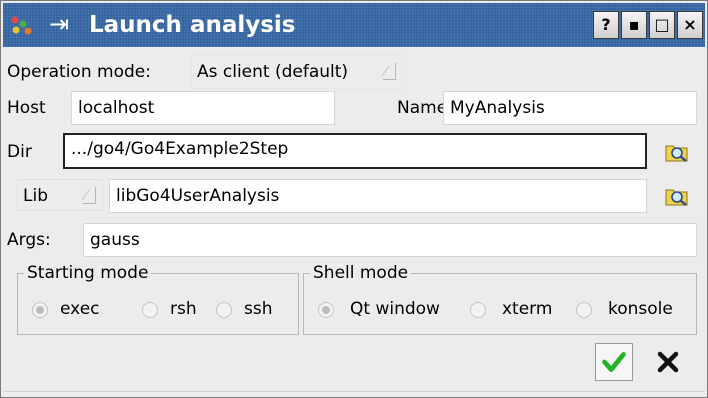 The height and width of the screenshot is (398, 708). I want to click on radio-qt-window, so click(326, 310).